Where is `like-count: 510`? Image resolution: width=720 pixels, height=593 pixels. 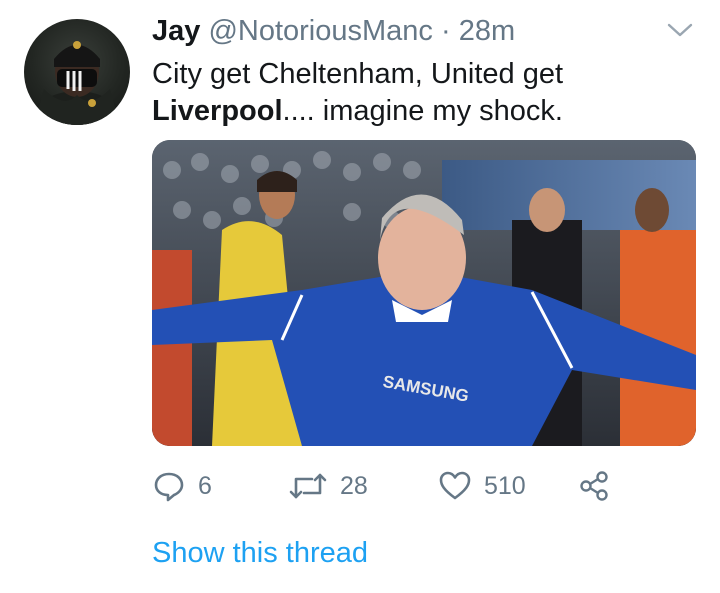
like-count: 510 is located at coordinates (505, 485).